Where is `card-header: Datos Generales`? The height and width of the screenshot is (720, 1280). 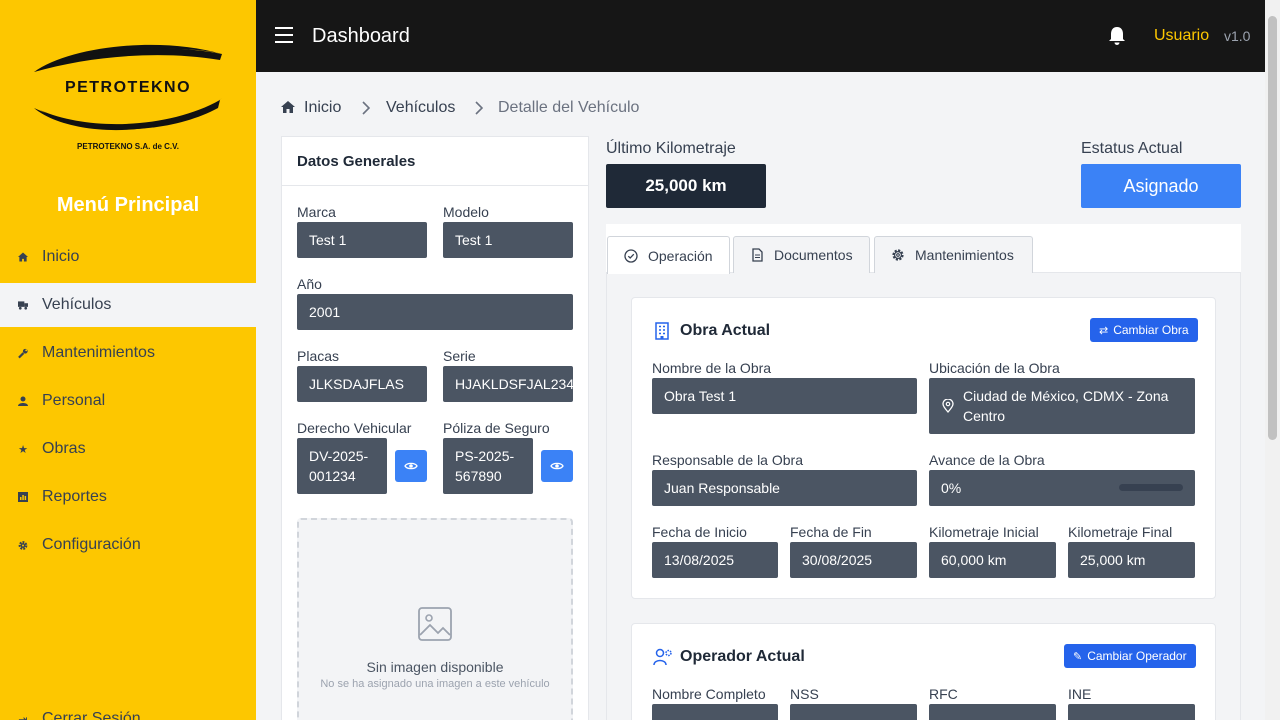
card-header: Datos Generales is located at coordinates (435, 161).